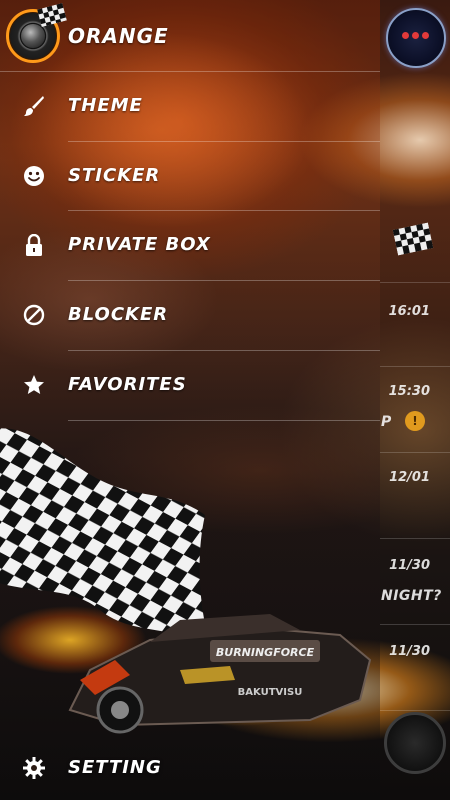  Describe the element at coordinates (409, 477) in the screenshot. I see `message-time: 12/01` at that location.